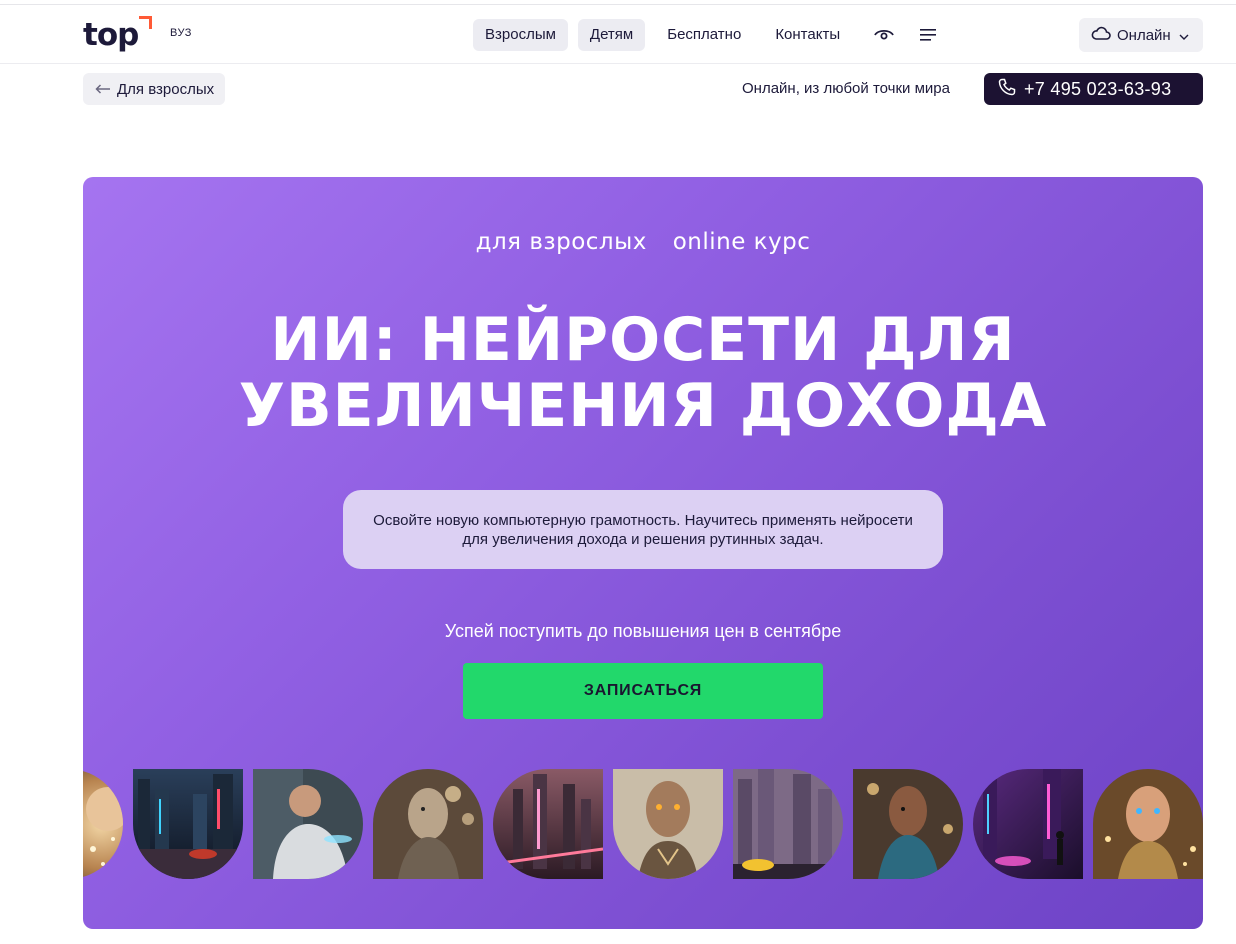 This screenshot has height=944, width=1236. I want to click on ai-image-strip, so click(643, 824).